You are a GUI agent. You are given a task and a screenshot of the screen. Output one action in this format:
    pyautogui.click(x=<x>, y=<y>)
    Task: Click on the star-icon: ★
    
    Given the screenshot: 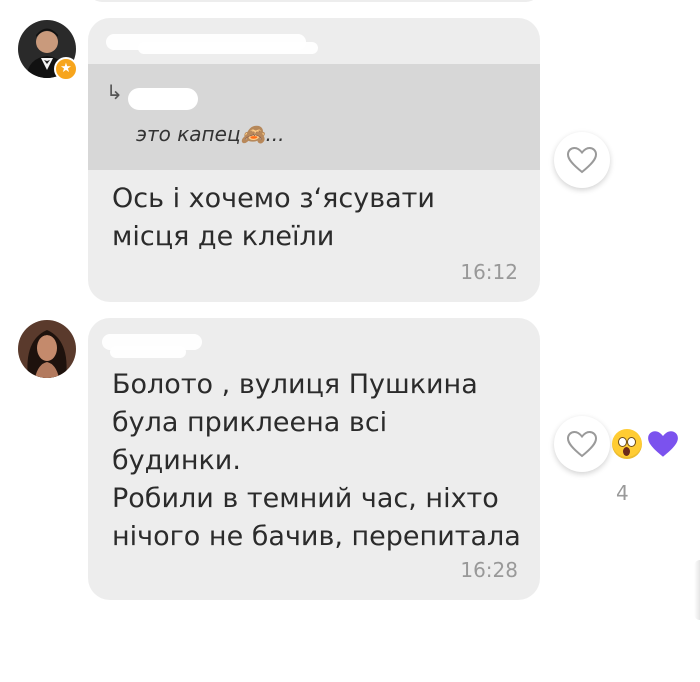 What is the action you would take?
    pyautogui.click(x=66, y=68)
    